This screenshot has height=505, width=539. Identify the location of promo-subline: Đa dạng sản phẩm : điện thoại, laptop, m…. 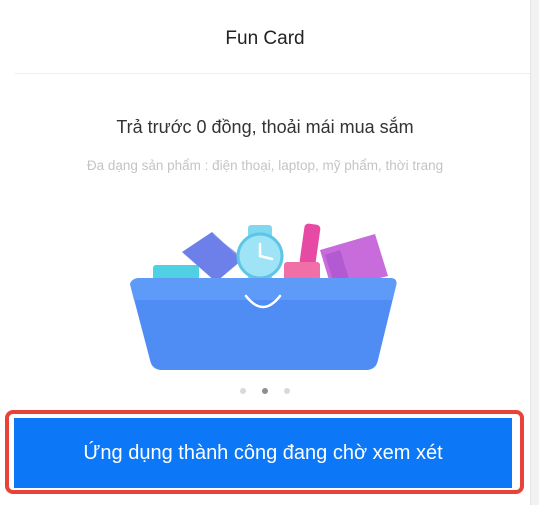
(265, 165).